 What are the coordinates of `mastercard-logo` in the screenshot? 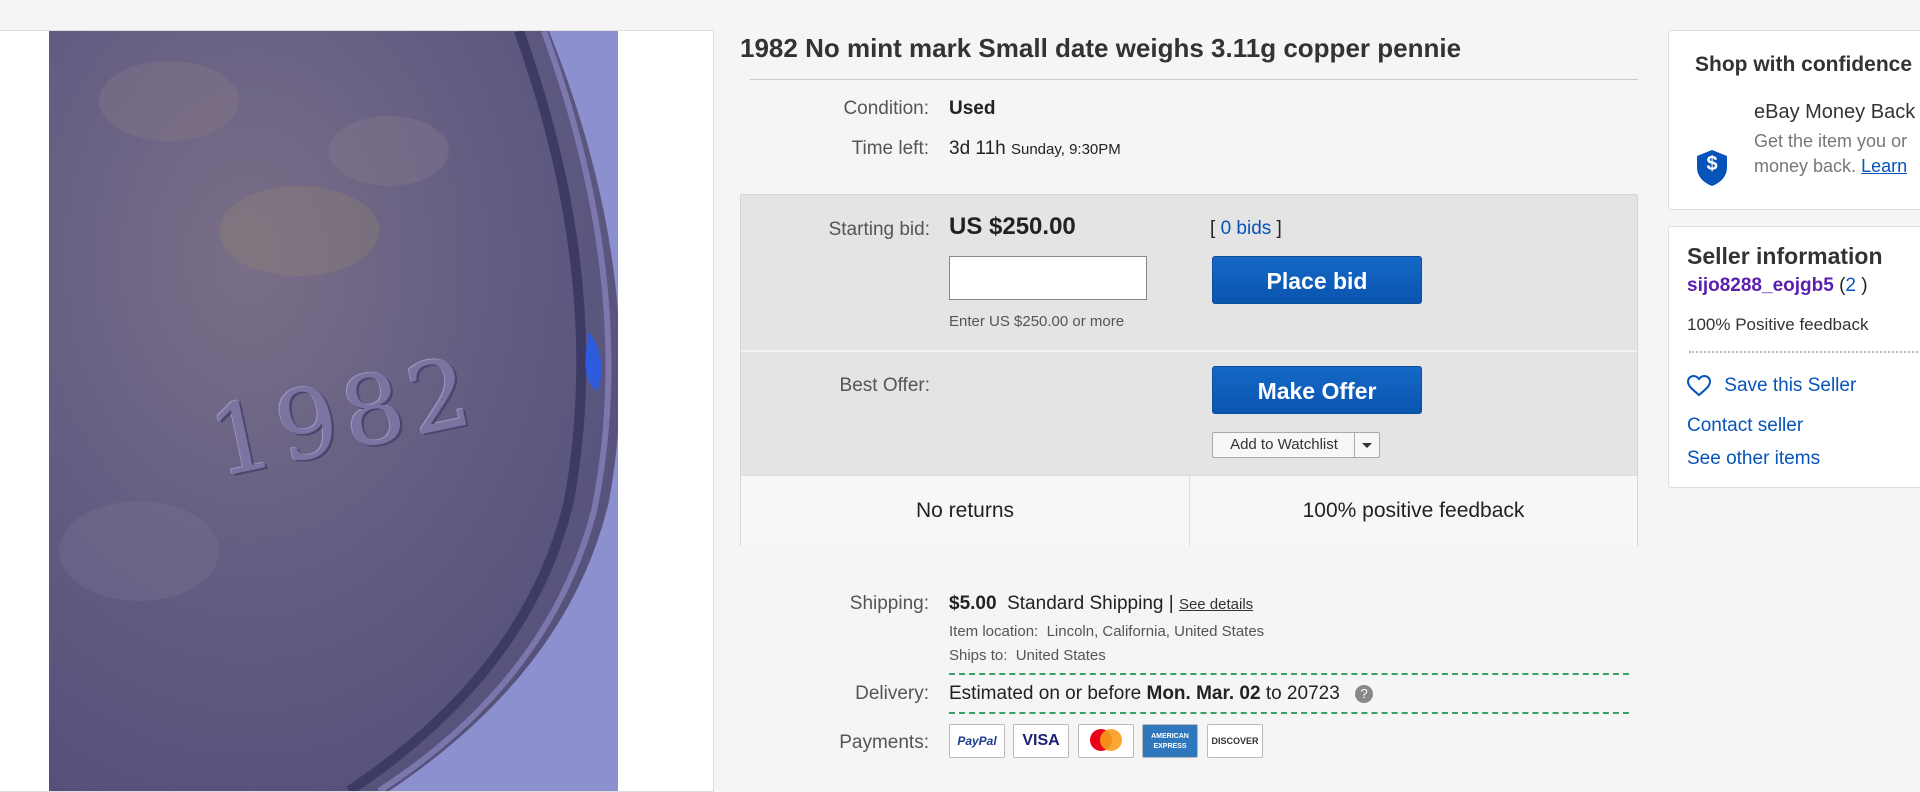 It's located at (1106, 741).